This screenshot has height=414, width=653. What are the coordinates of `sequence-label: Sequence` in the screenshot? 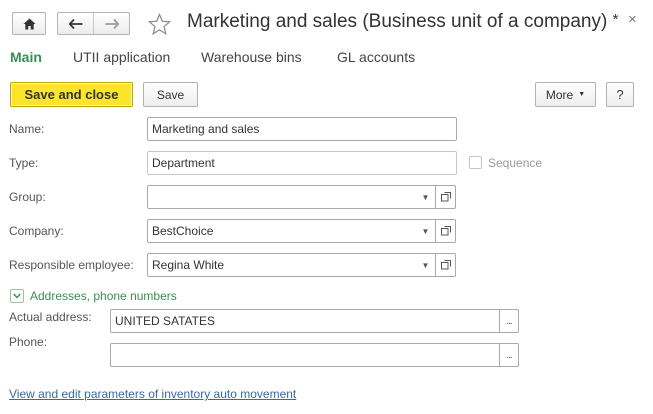 It's located at (515, 163).